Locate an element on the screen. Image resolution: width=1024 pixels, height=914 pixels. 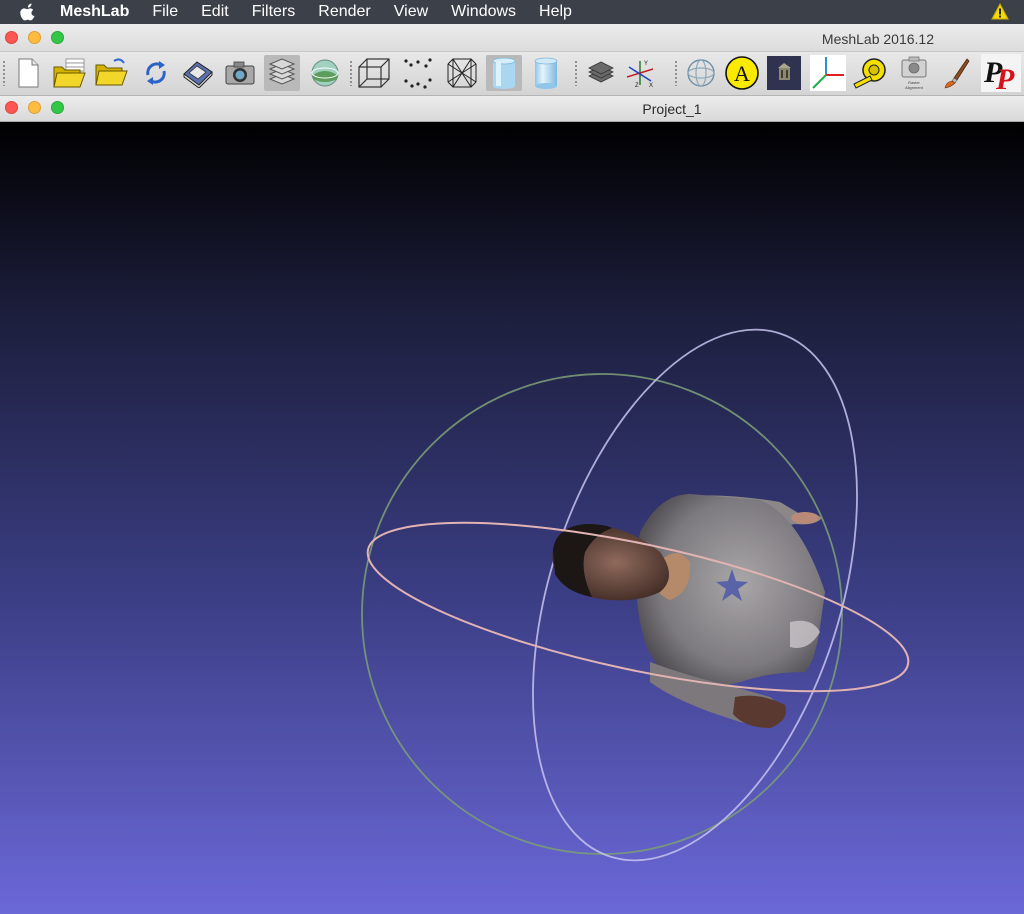
show-axis-button: Y Z X is located at coordinates (640, 73).